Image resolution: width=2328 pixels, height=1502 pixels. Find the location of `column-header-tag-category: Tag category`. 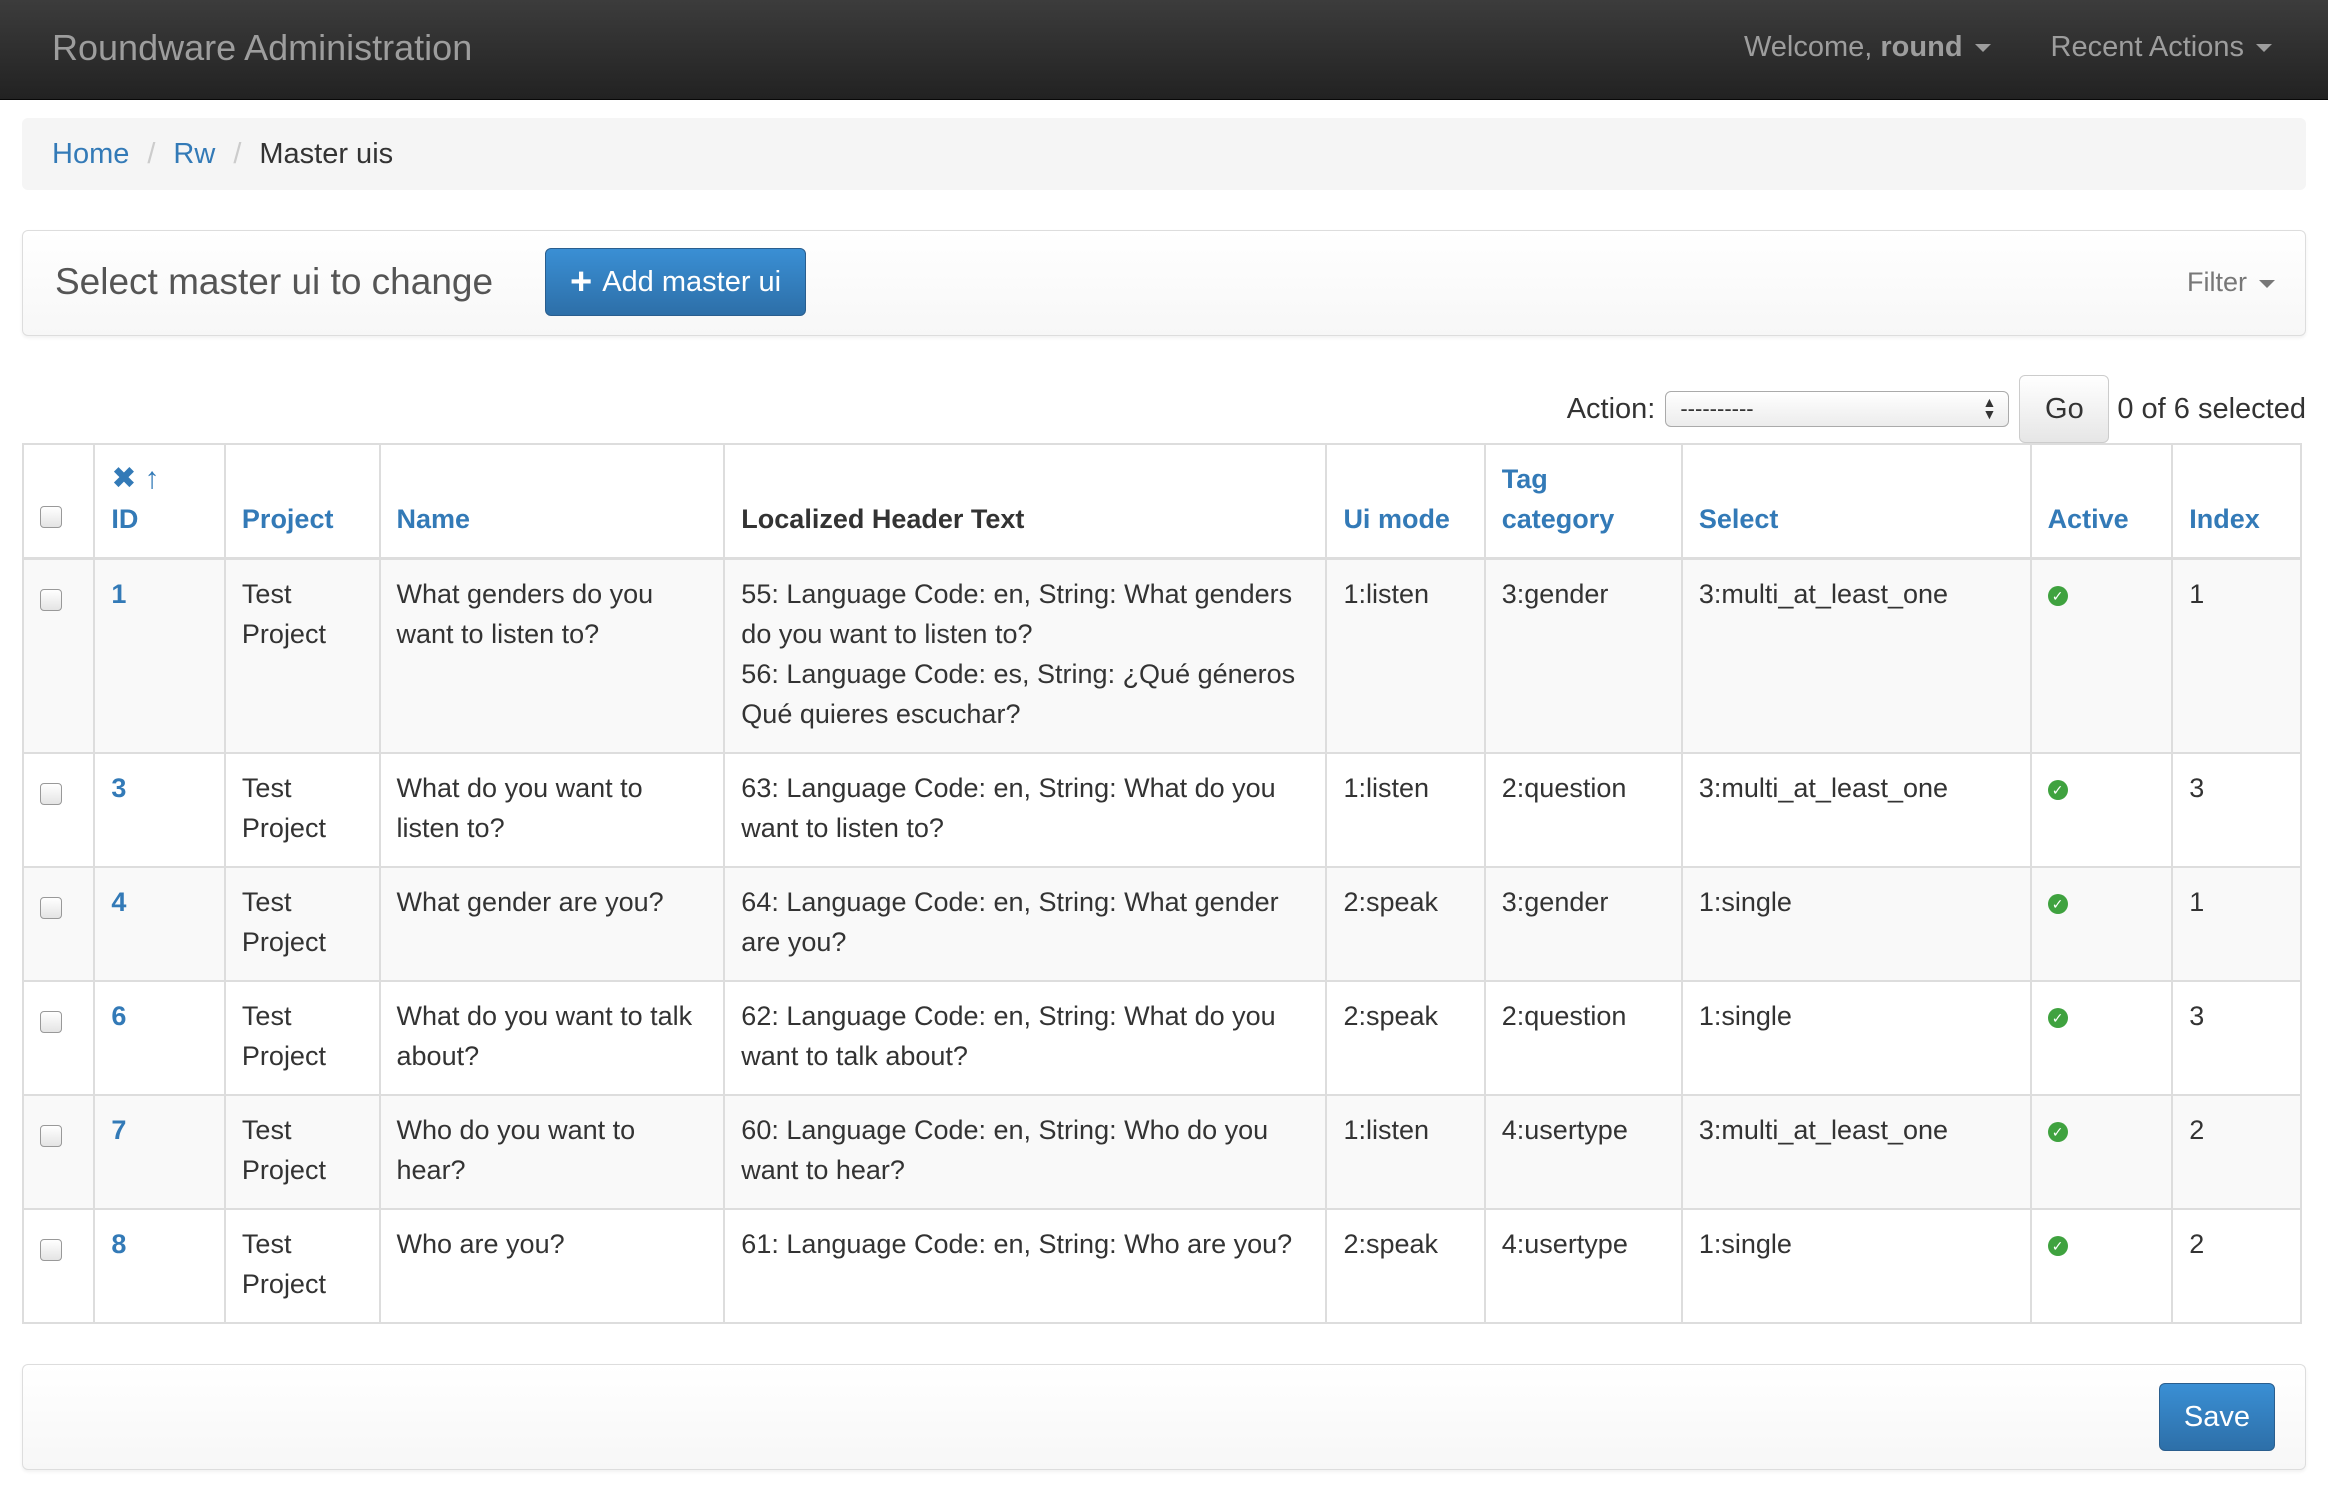

column-header-tag-category: Tag category is located at coordinates (1558, 499).